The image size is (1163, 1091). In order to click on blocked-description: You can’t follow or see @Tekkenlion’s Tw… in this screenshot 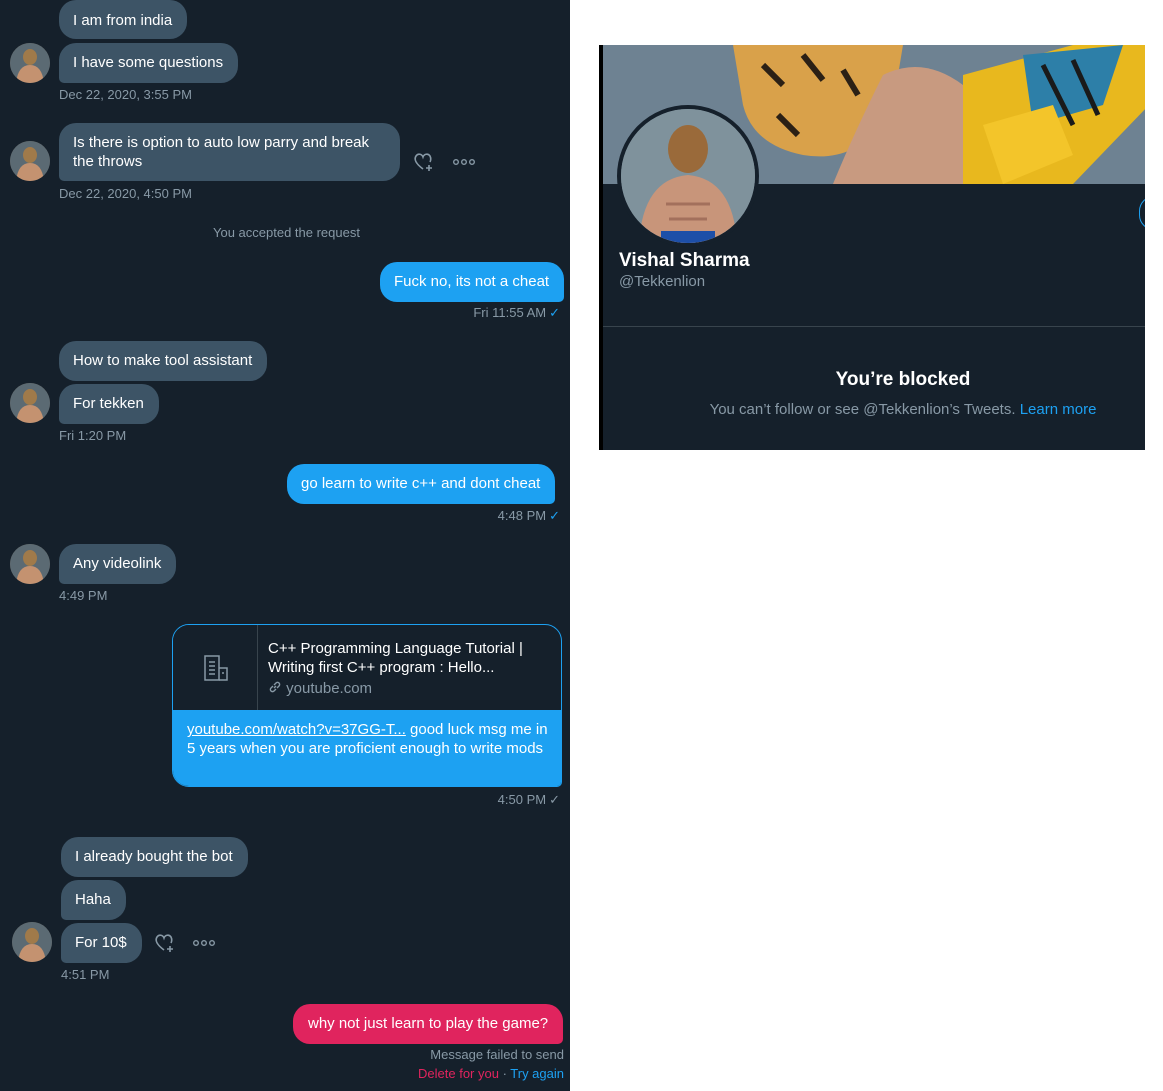, I will do `click(874, 409)`.